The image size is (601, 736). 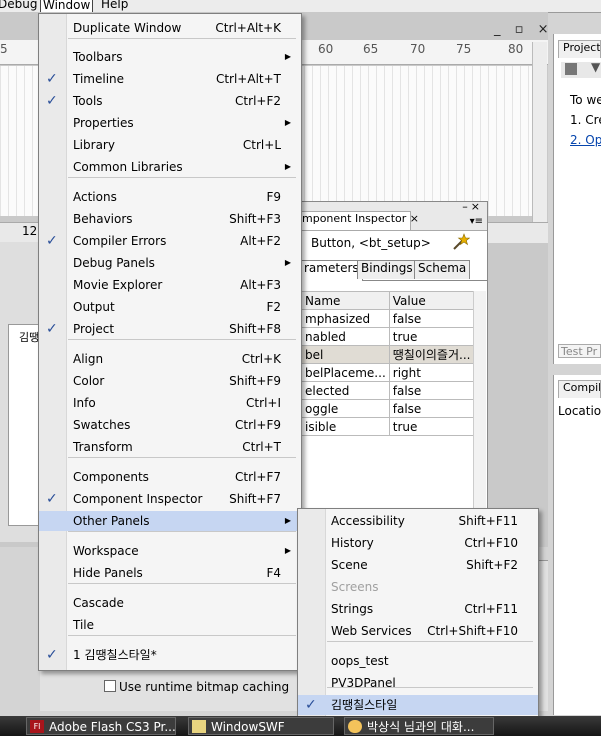 What do you see at coordinates (418, 661) in the screenshot?
I see `submenu-item: oops_test` at bounding box center [418, 661].